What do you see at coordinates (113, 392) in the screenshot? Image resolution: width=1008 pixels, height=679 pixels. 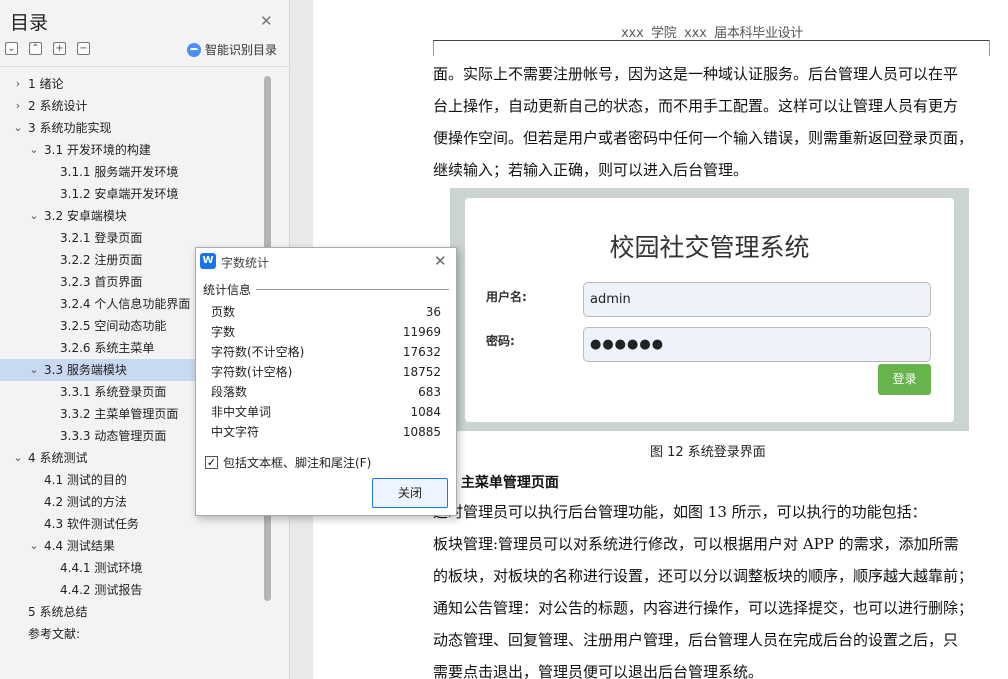 I see `toc-item-label: 3.3.1 系统登录页面` at bounding box center [113, 392].